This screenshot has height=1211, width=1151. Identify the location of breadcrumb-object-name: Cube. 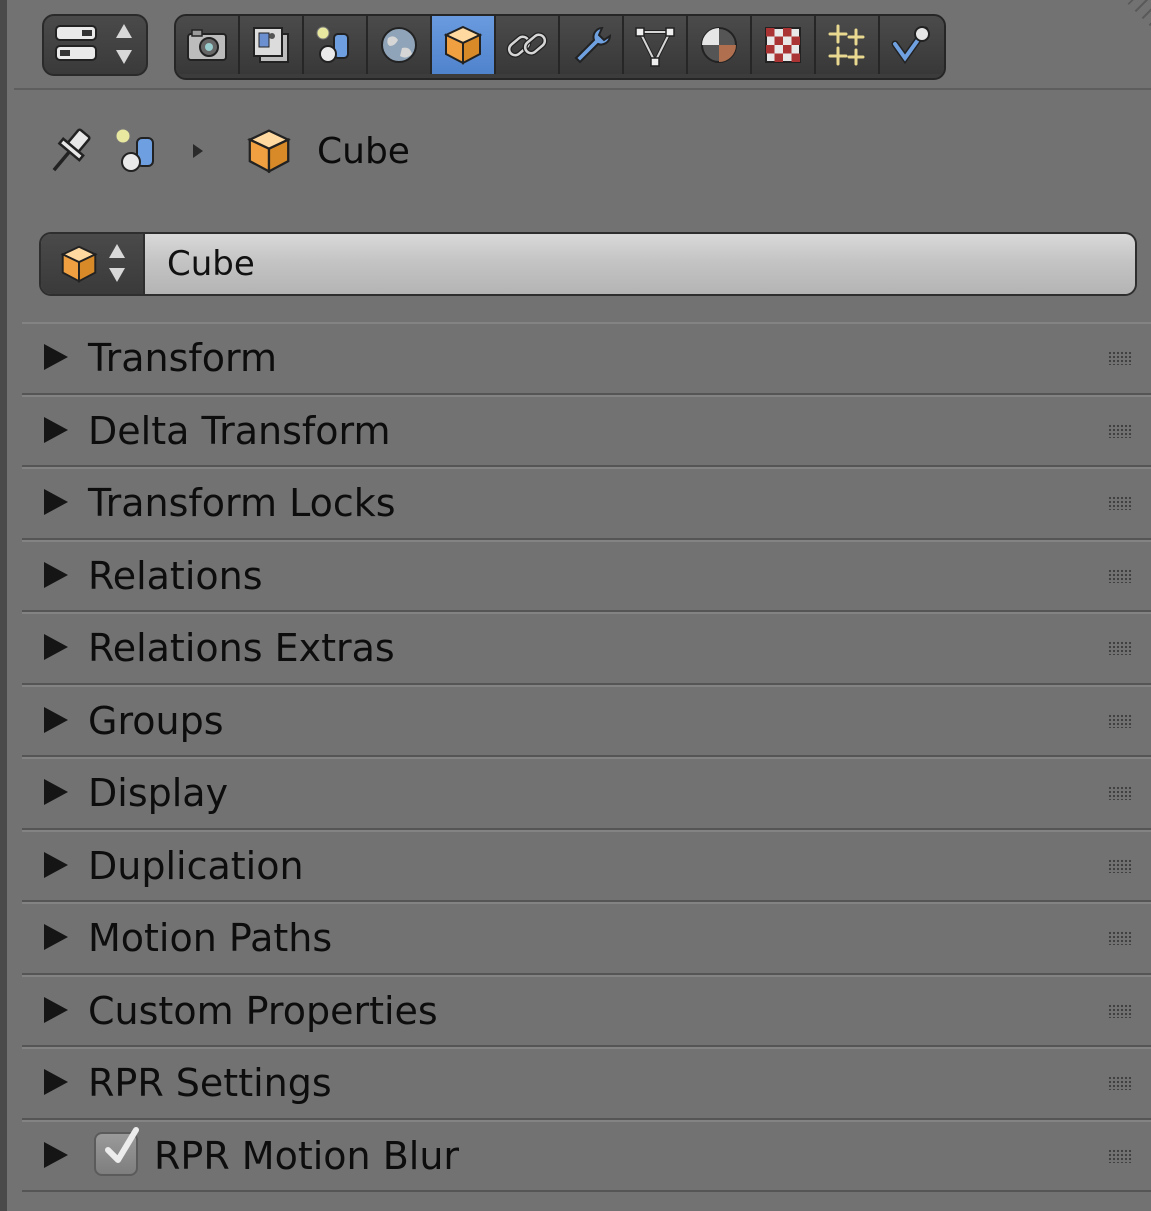
(363, 151).